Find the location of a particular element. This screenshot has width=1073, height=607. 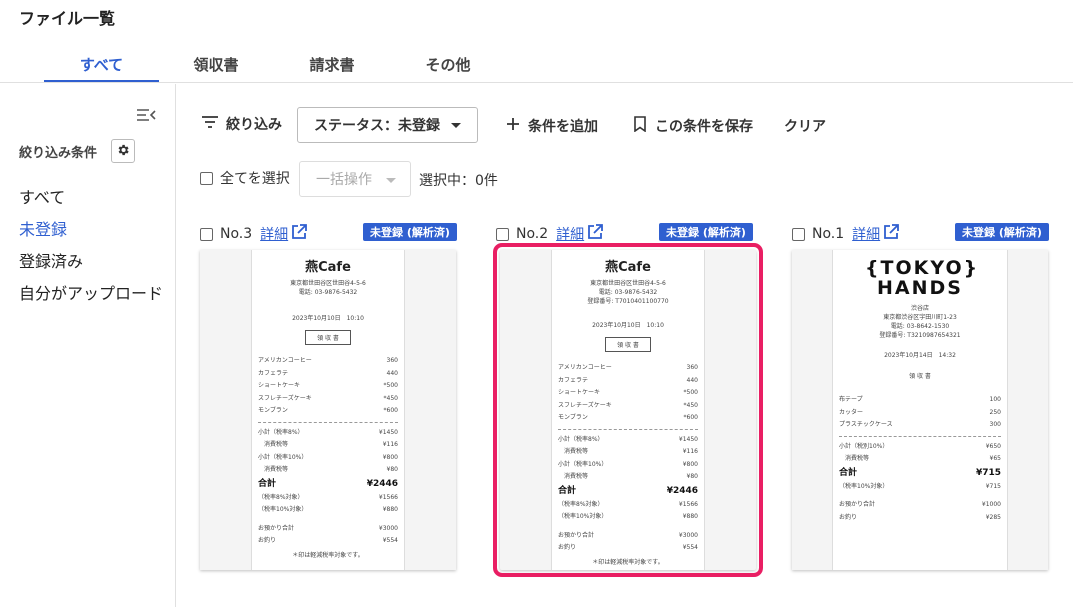

filter-settings-button is located at coordinates (123, 151).